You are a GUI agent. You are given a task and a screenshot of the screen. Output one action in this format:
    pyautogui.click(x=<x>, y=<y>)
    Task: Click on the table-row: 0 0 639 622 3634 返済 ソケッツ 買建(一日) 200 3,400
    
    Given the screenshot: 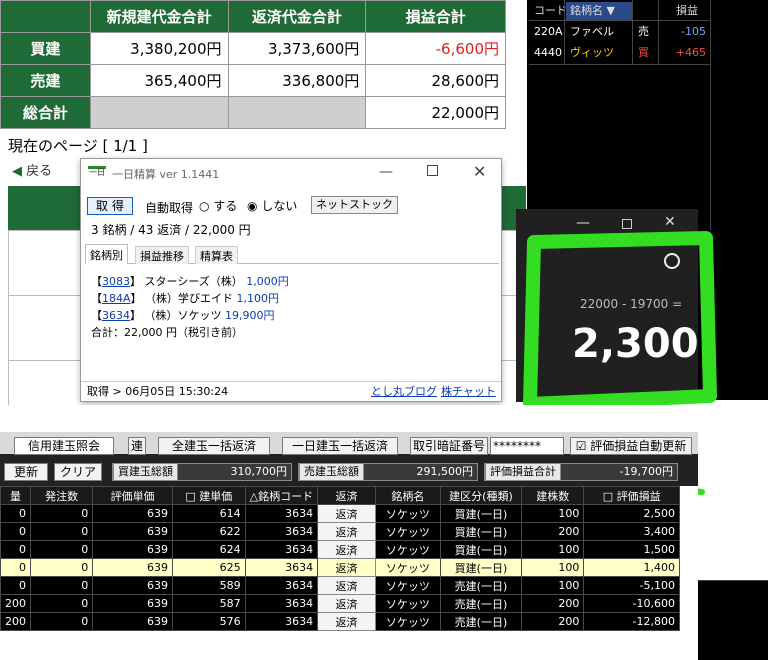 What is the action you would take?
    pyautogui.click(x=340, y=531)
    